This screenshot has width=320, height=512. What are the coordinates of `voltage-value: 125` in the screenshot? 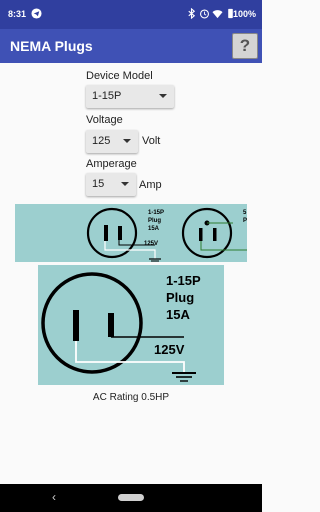 It's located at (101, 141).